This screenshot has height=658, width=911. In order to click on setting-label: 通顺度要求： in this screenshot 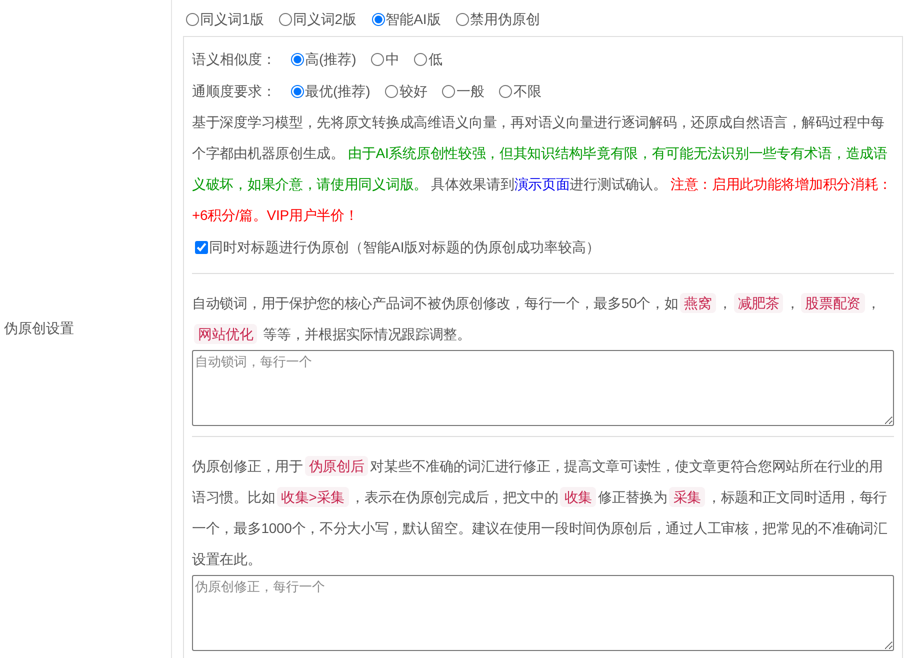, I will do `click(234, 91)`.